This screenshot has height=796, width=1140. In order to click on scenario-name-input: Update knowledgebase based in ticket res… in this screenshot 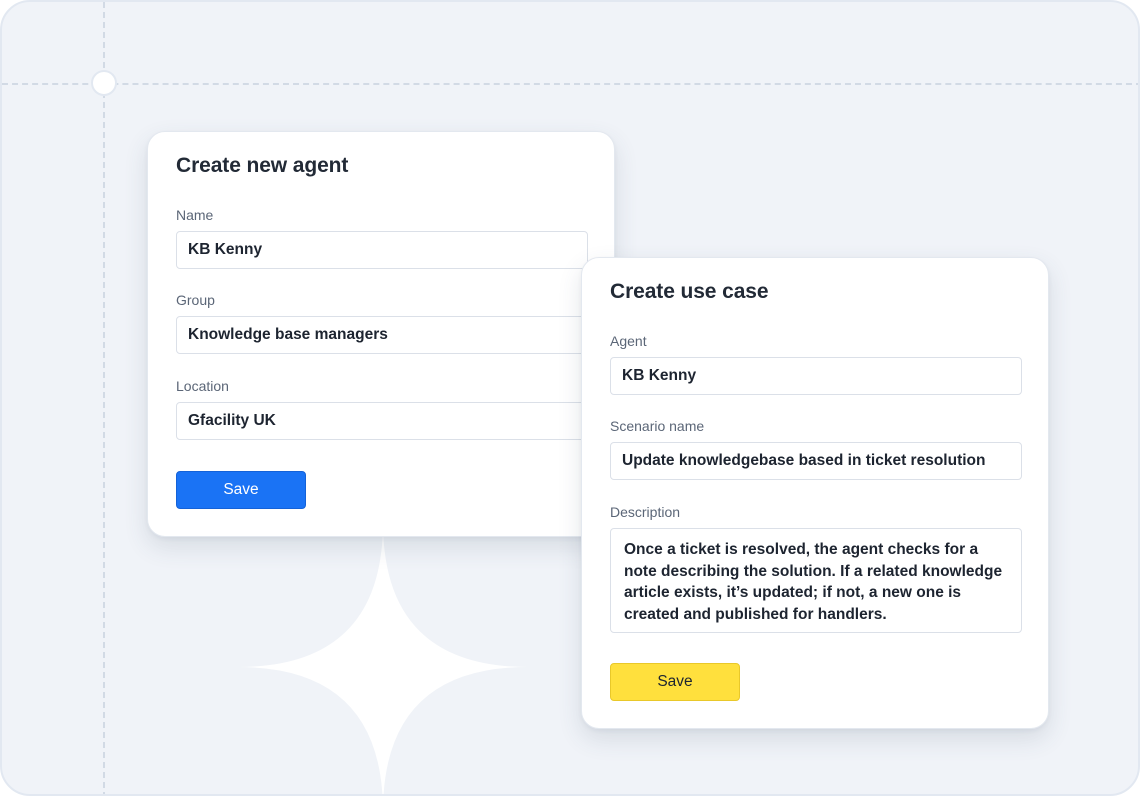, I will do `click(816, 461)`.